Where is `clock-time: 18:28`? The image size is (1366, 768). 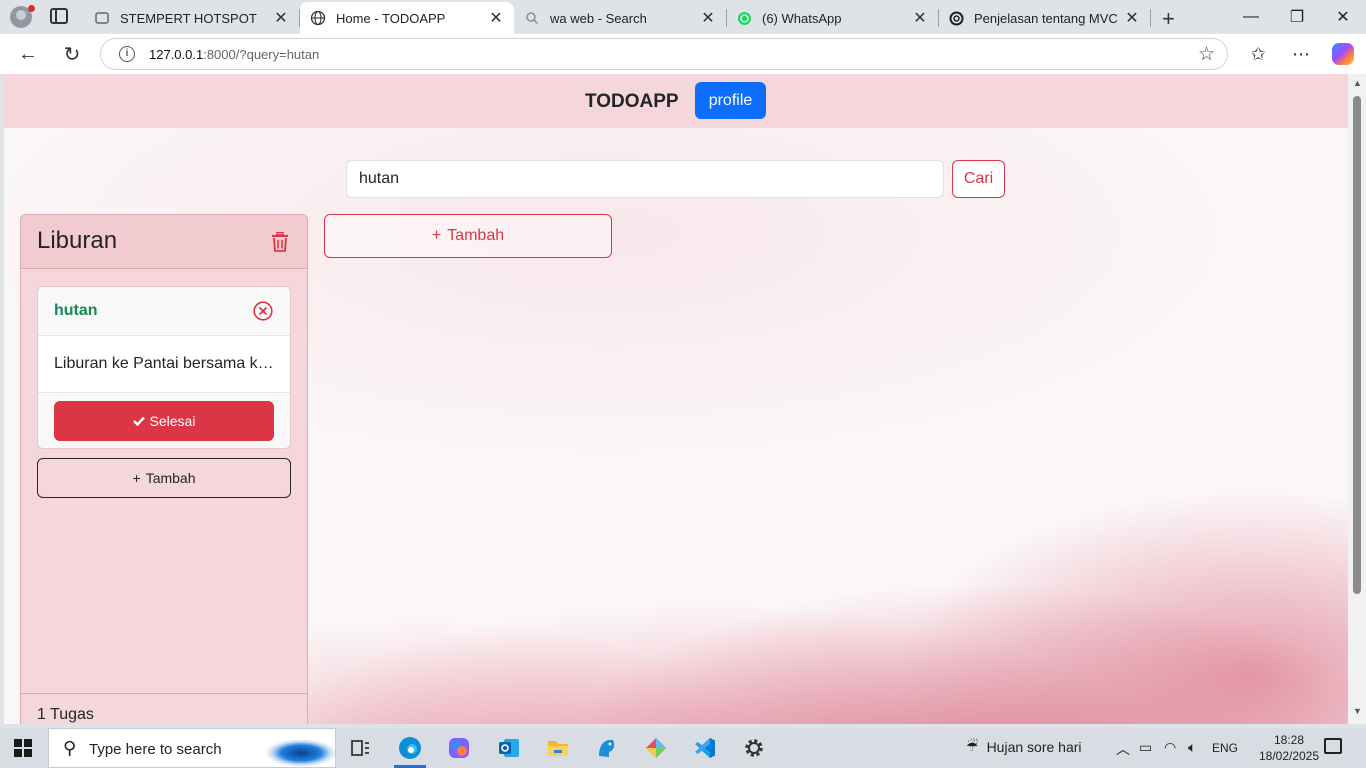 clock-time: 18:28 is located at coordinates (1289, 740).